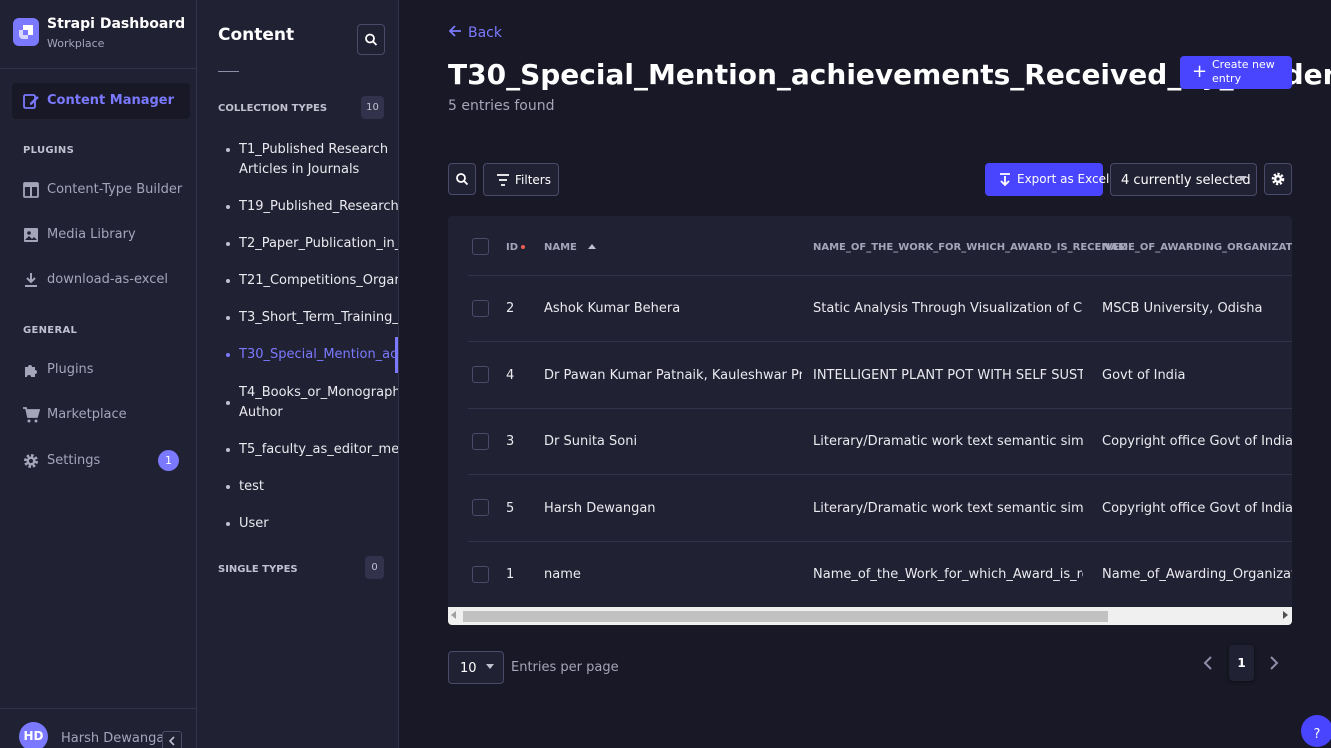 The width and height of the screenshot is (1331, 748). Describe the element at coordinates (319, 317) in the screenshot. I see `link-label: T3_Short_Term_Training_Programmes` at that location.